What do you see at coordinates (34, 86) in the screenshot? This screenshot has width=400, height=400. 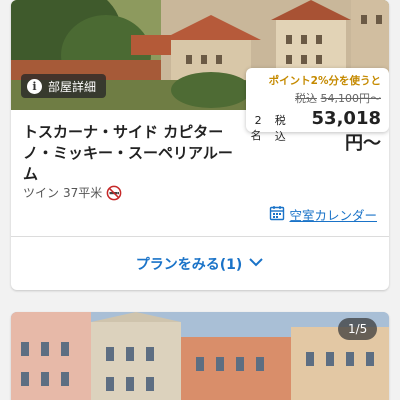 I see `info-icon: i` at bounding box center [34, 86].